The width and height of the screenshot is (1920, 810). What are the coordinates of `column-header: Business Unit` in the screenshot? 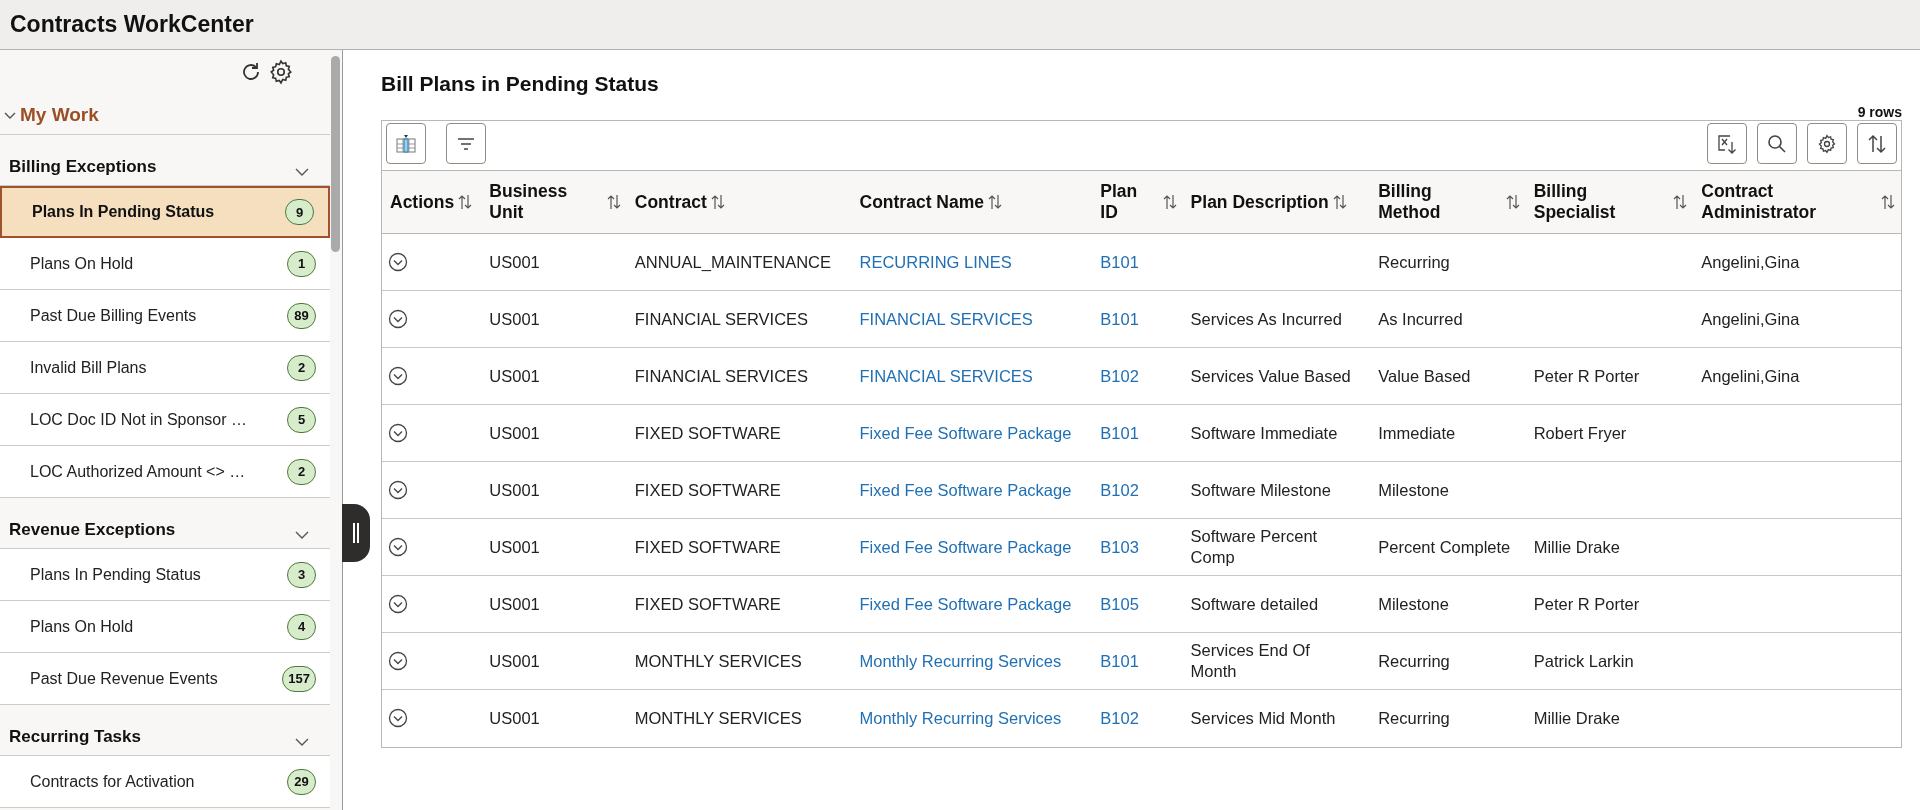 It's located at (529, 202).